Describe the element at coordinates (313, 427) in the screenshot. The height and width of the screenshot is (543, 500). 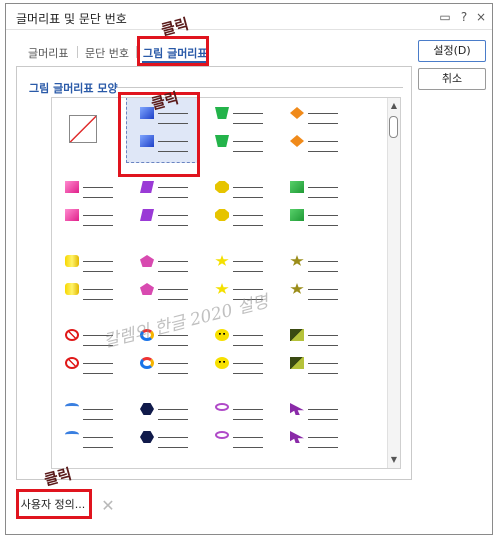
I see `bullet-option-purple-arrow` at that location.